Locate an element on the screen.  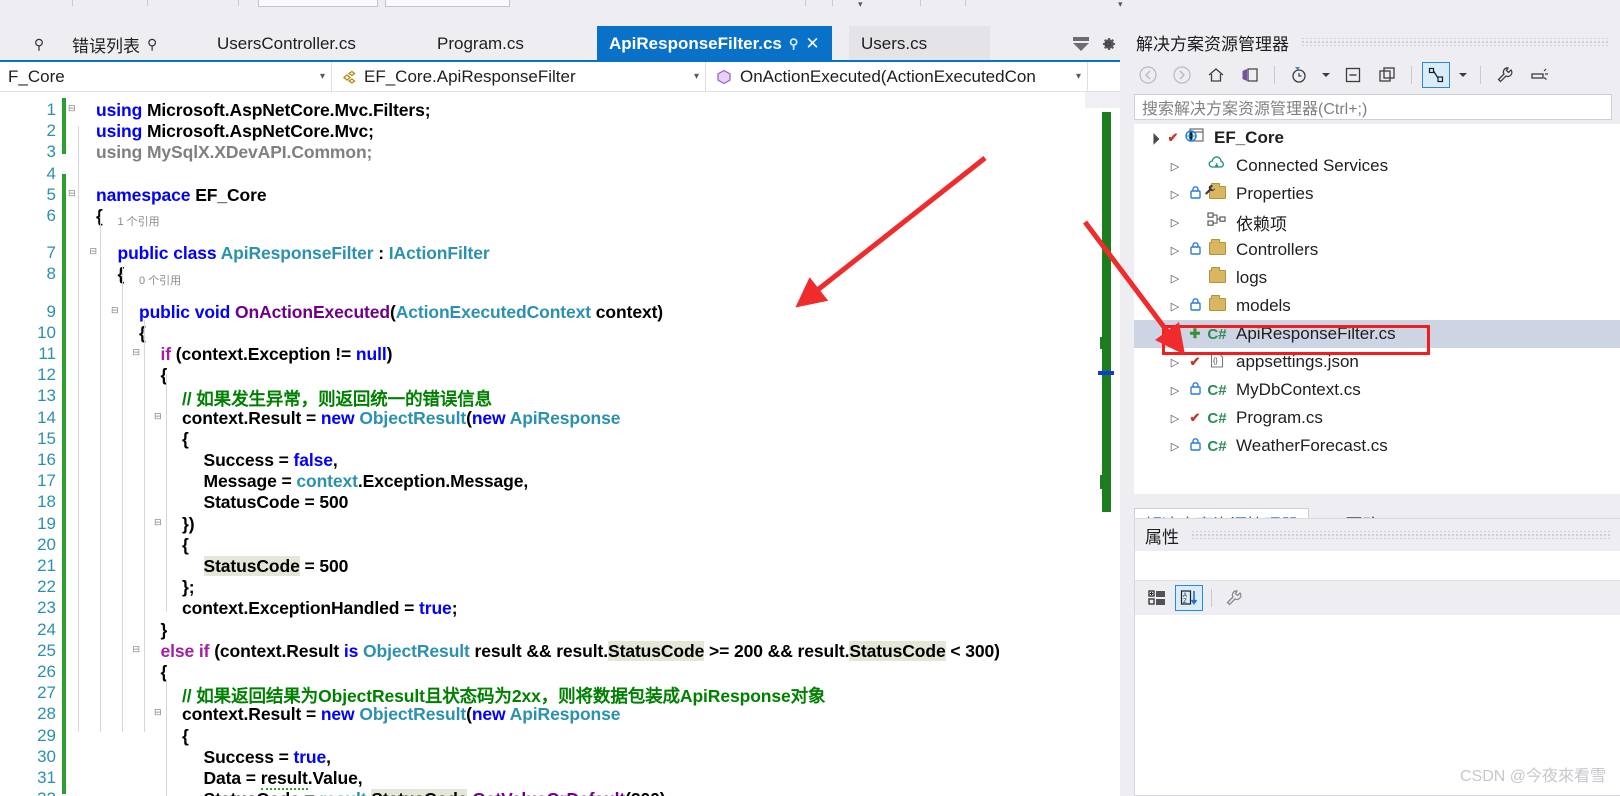
tree-item-controllers: ▷ Controllers is located at coordinates (1377, 250).